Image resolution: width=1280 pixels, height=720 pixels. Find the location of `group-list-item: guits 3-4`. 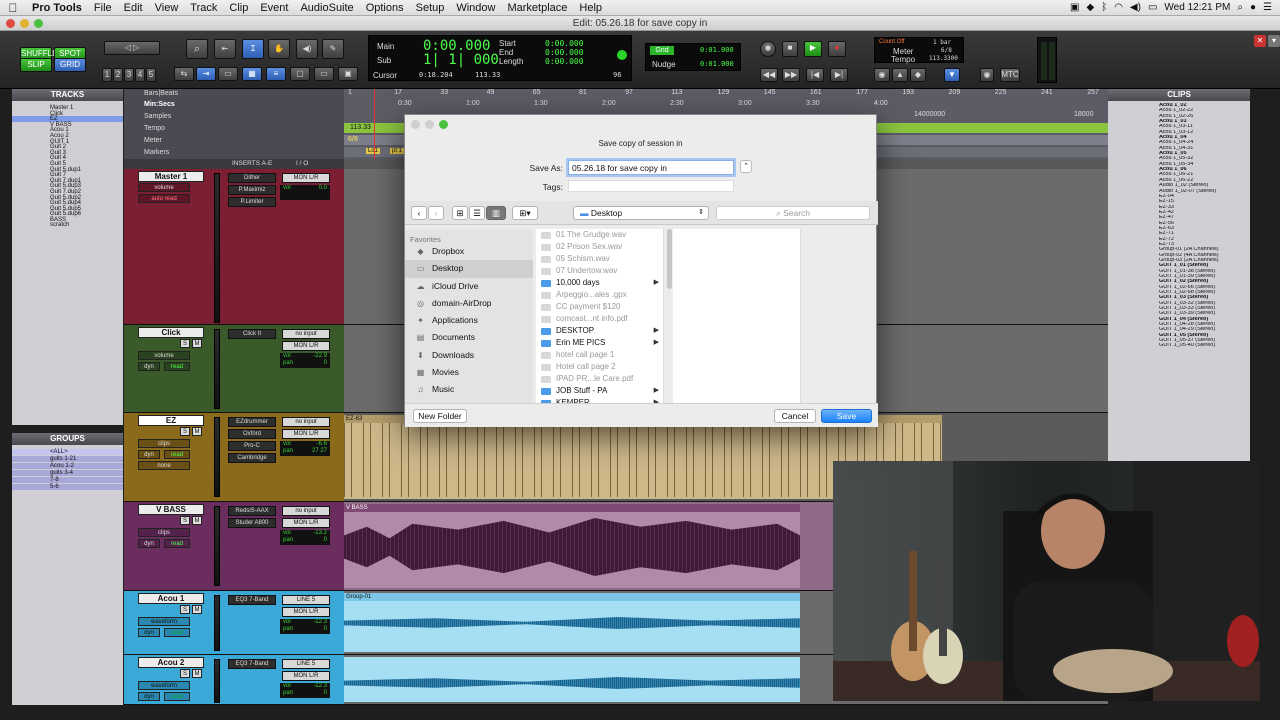

group-list-item: guits 3-4 is located at coordinates (67, 473).